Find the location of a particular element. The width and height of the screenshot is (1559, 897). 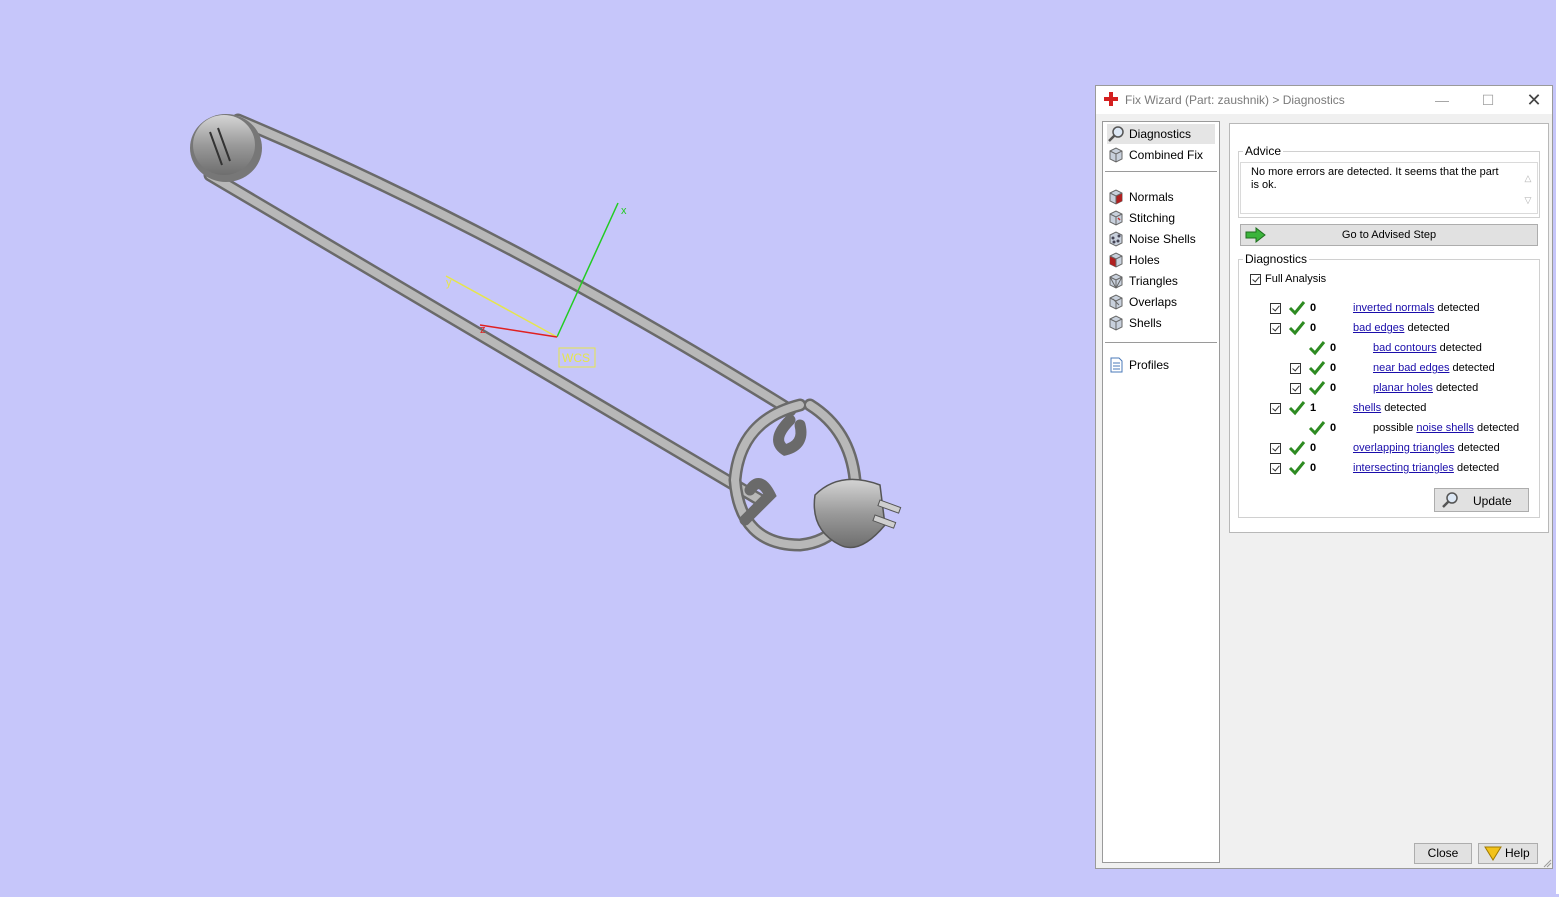

step-profiles: Profiles is located at coordinates (1161, 365).